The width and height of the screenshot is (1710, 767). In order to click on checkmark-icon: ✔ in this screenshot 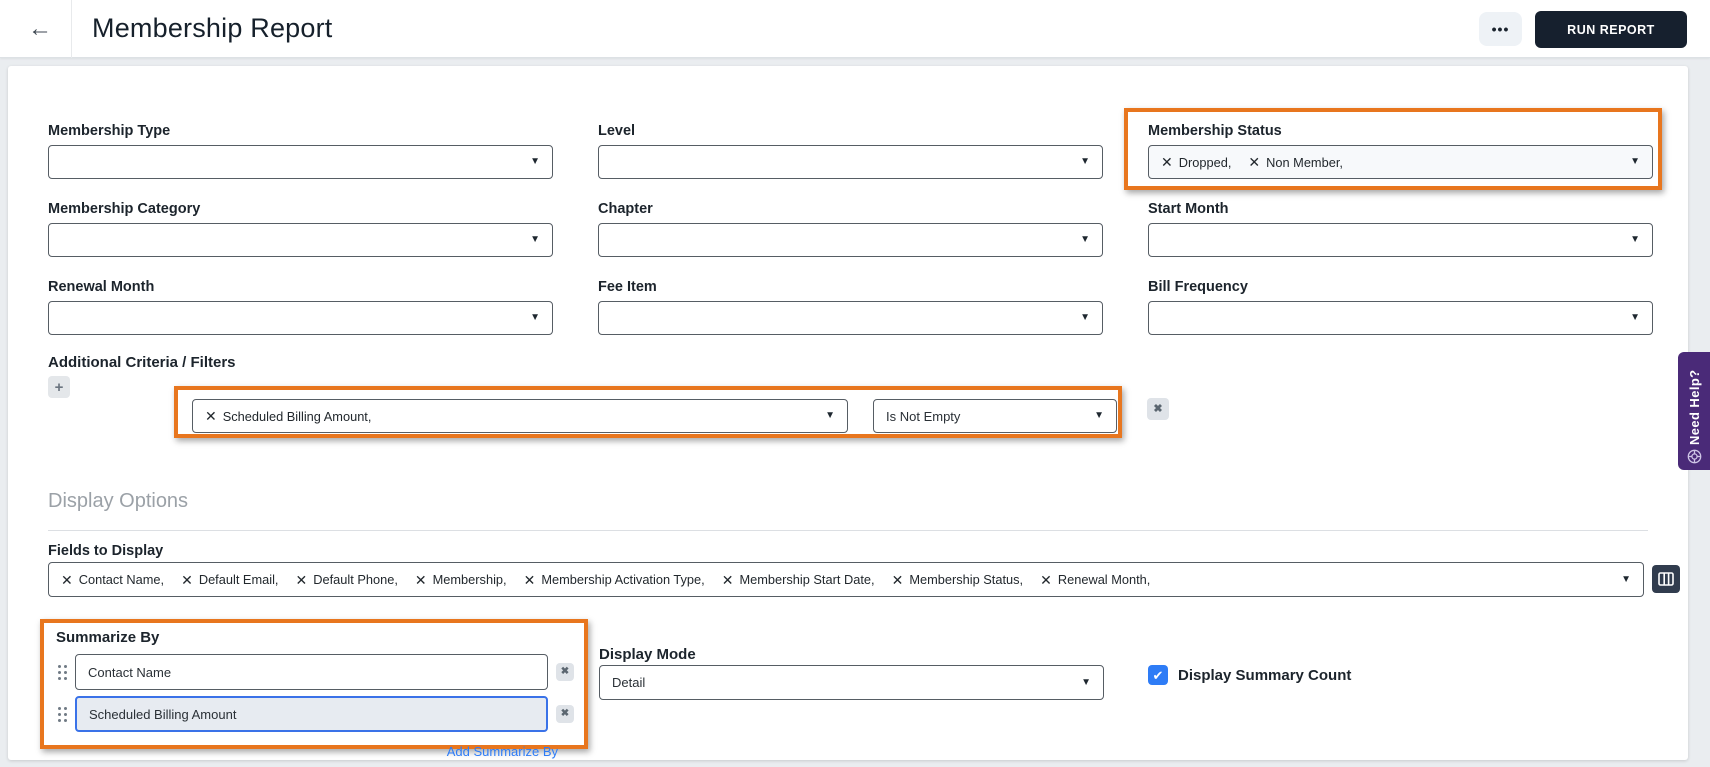, I will do `click(1158, 675)`.